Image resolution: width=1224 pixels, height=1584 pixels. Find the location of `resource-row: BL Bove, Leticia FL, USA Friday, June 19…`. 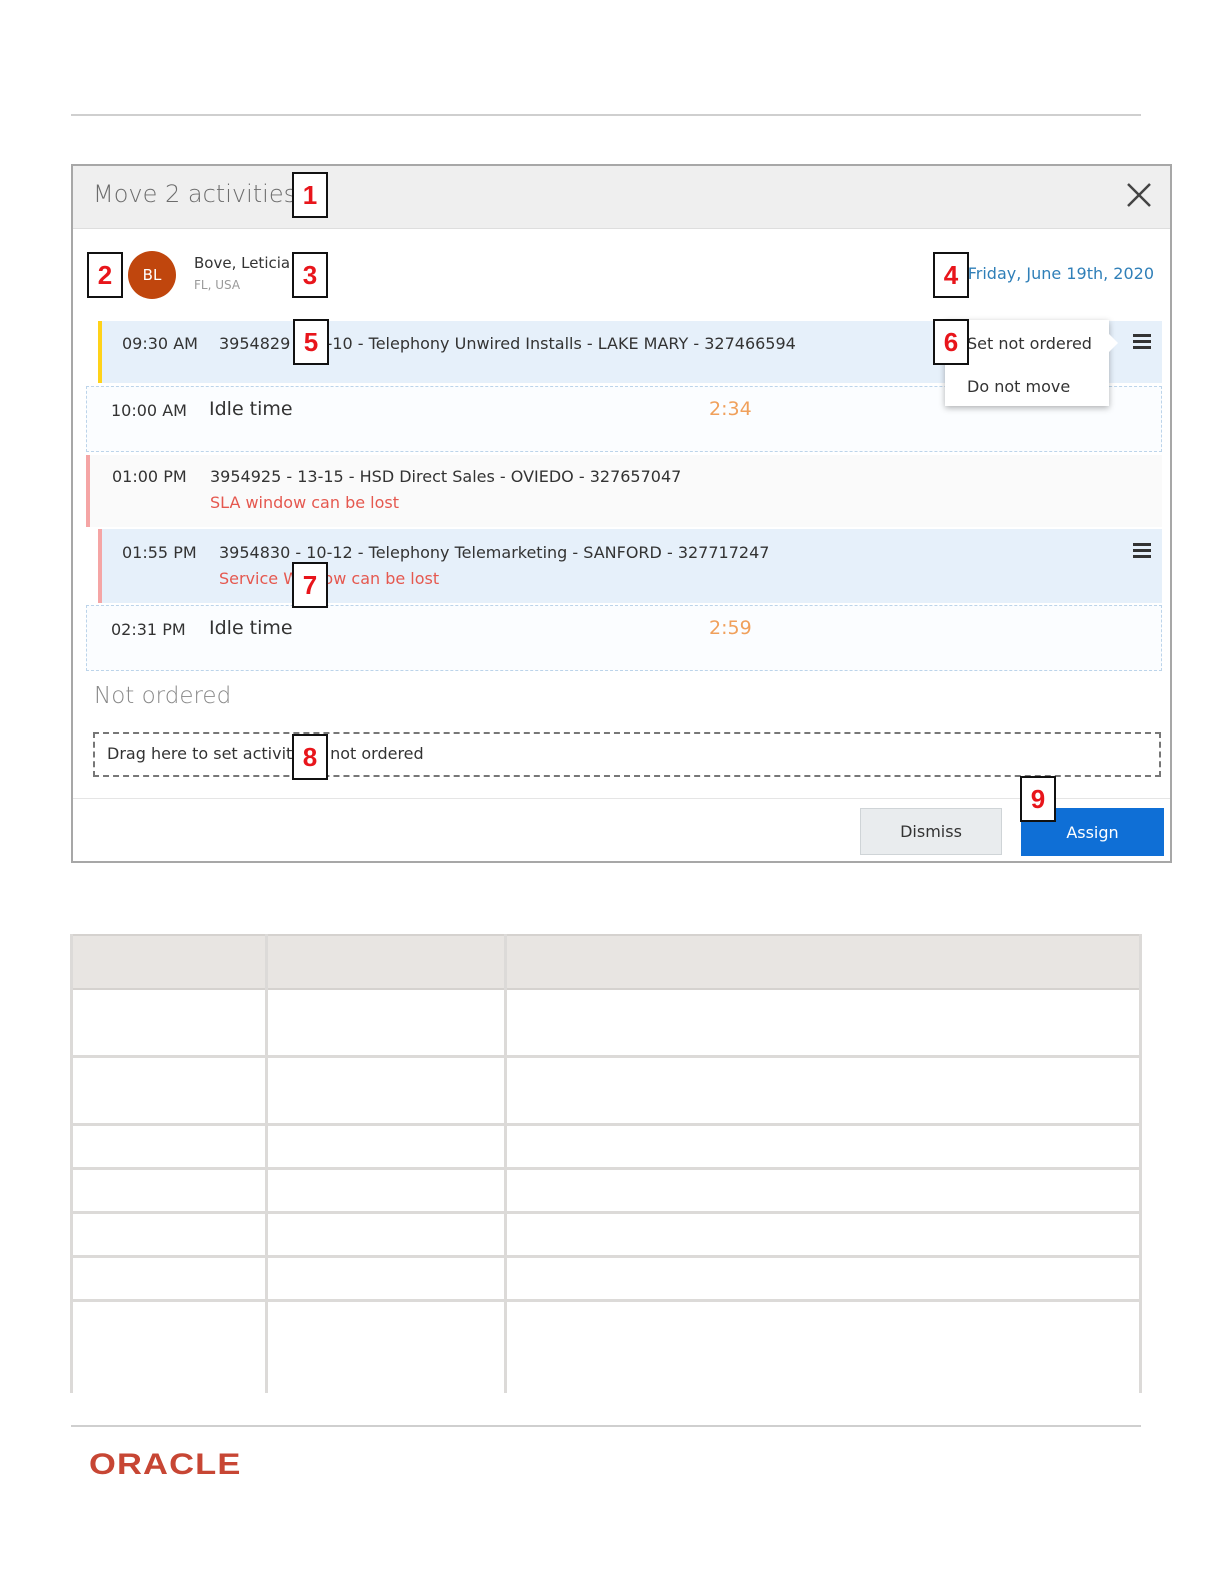

resource-row: BL Bove, Leticia FL, USA Friday, June 19… is located at coordinates (621, 274).